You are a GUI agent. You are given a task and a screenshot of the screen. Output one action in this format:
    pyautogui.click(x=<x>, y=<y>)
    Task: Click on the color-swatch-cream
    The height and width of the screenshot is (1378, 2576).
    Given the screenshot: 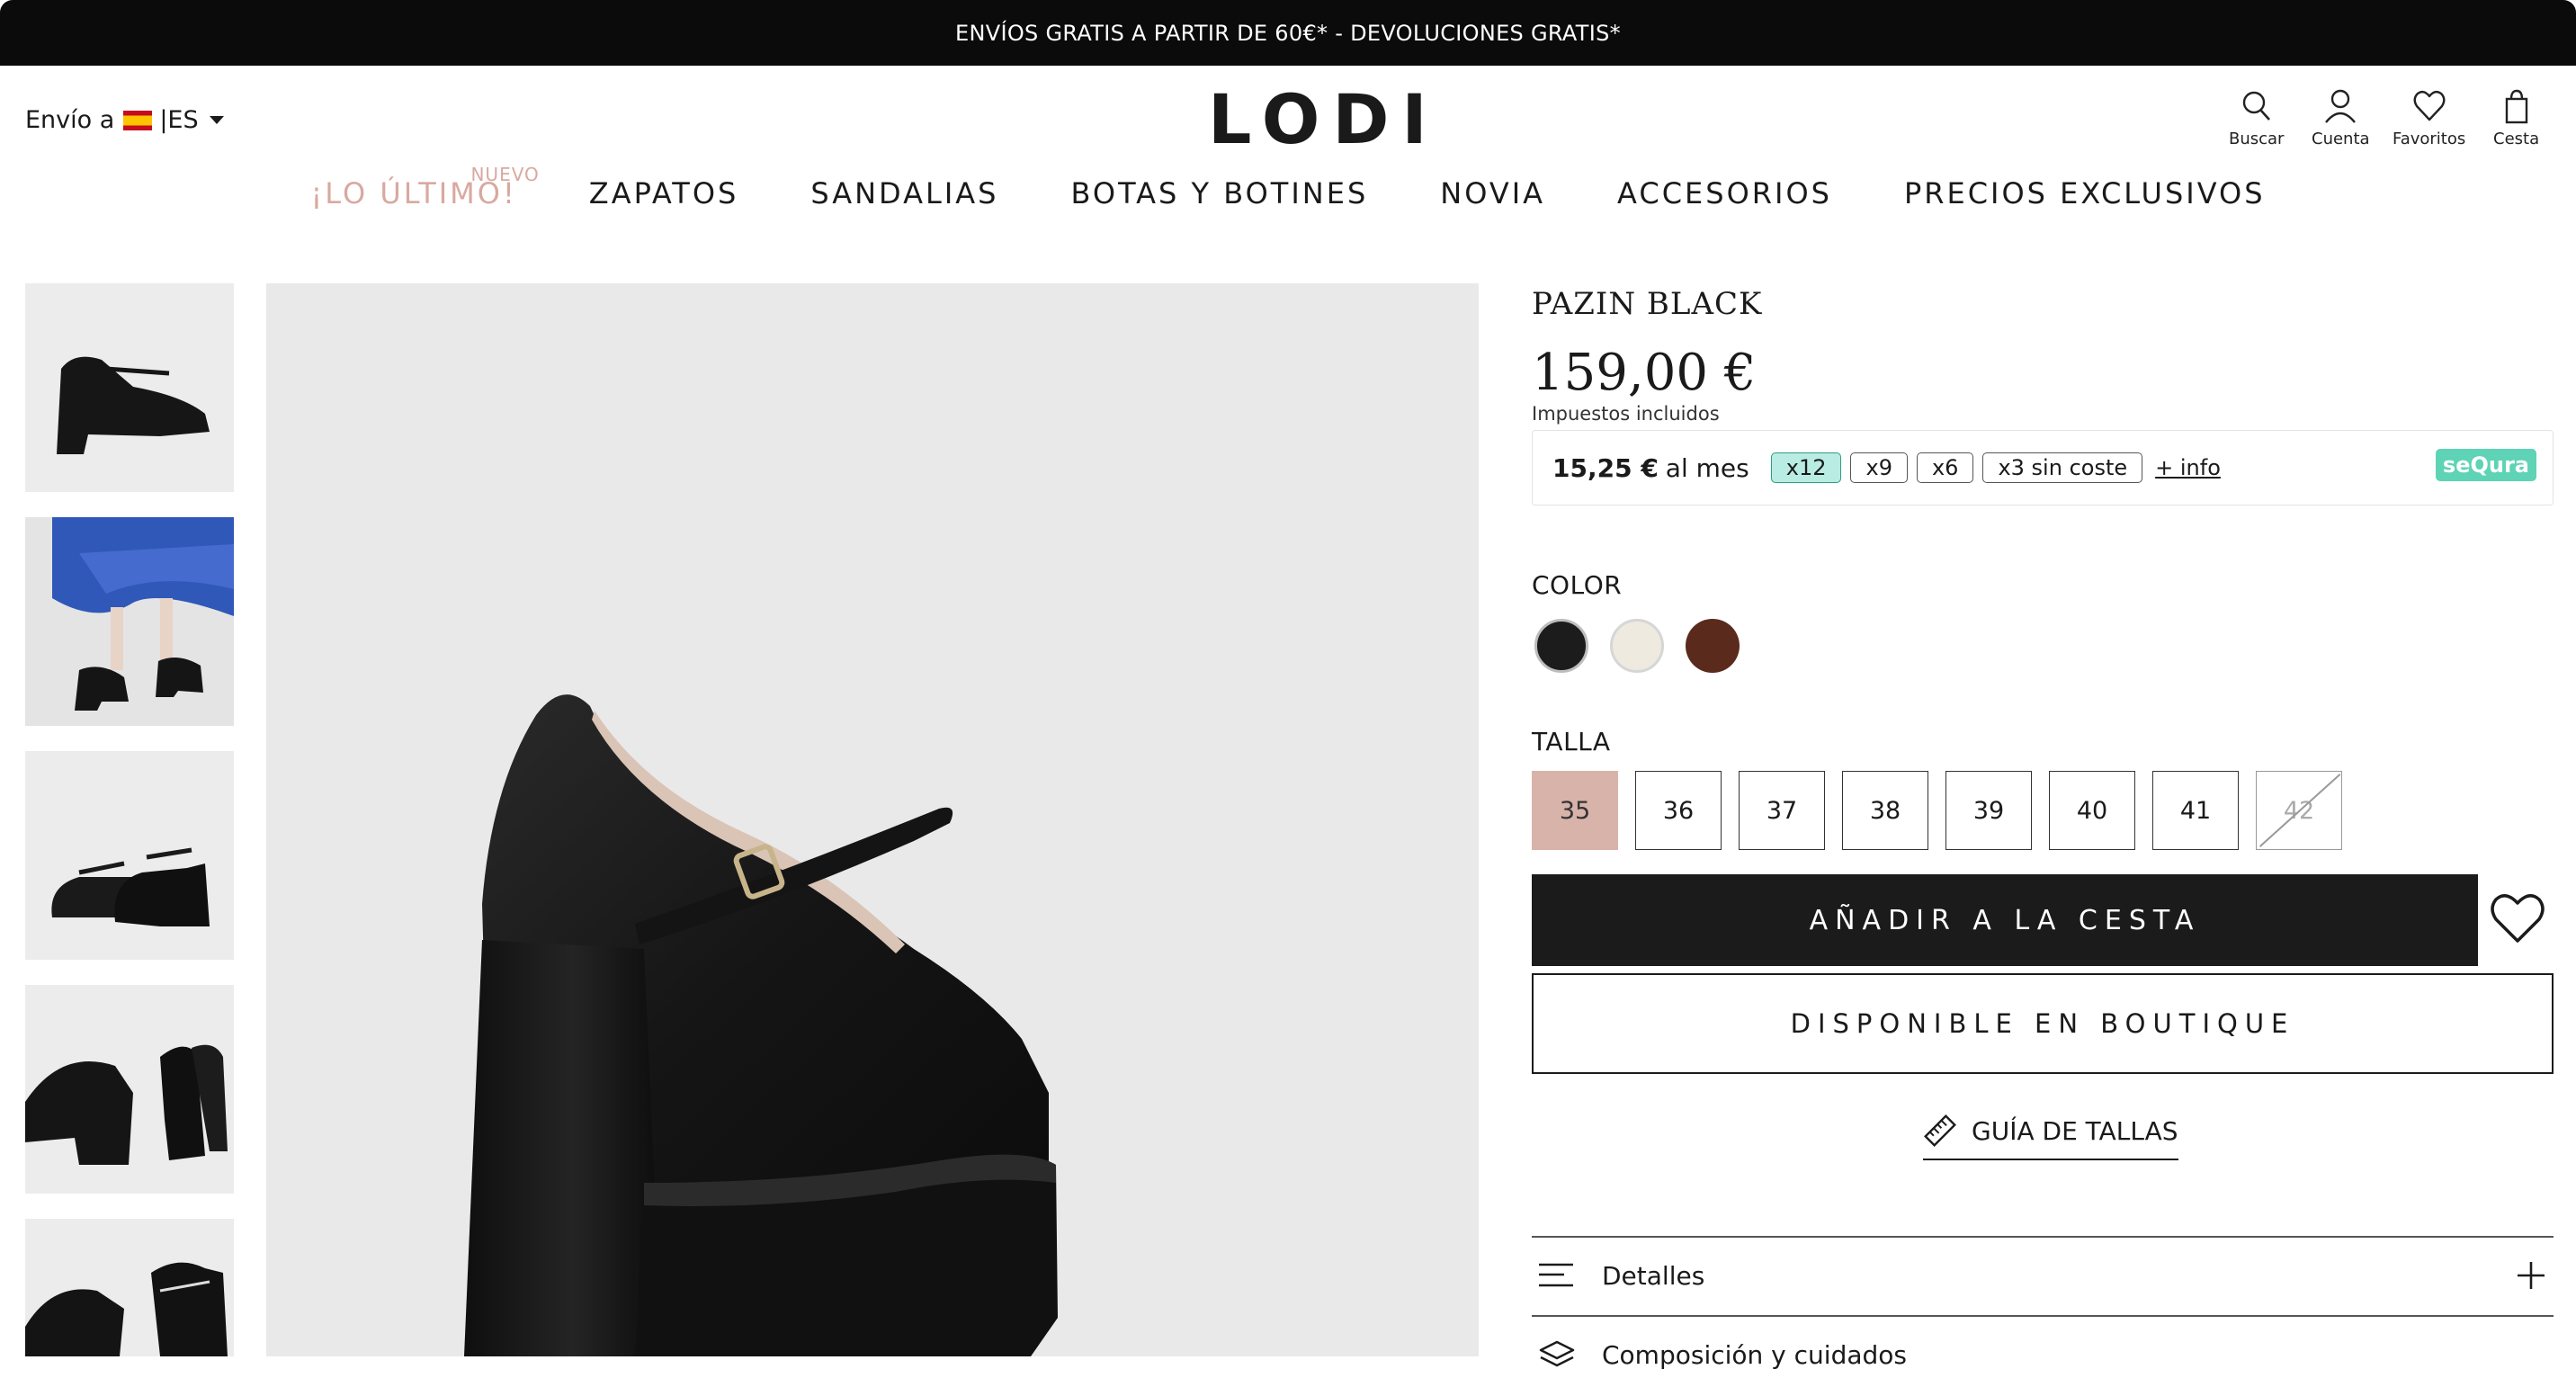 What is the action you would take?
    pyautogui.click(x=1637, y=646)
    